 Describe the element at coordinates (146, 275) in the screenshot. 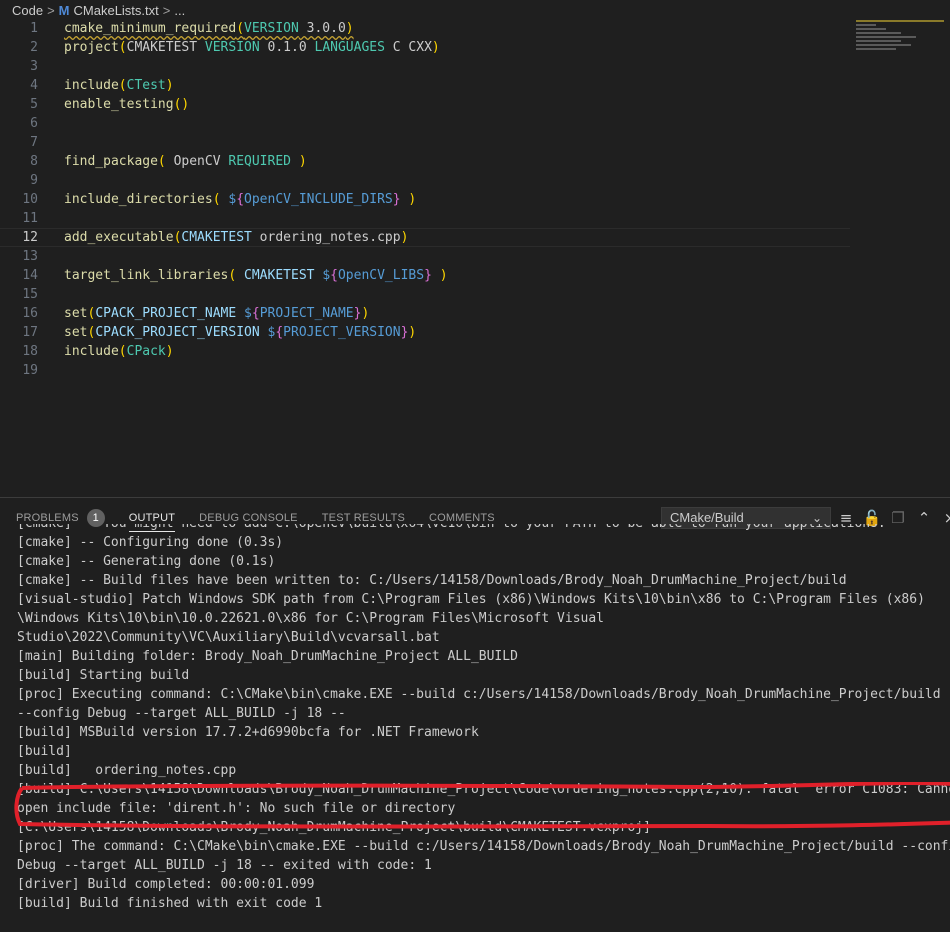

I see `code-token: target_link_libraries` at that location.